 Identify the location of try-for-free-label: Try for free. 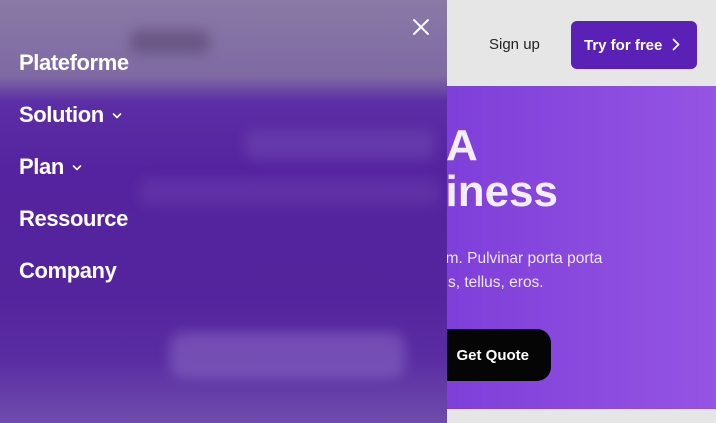
(623, 45).